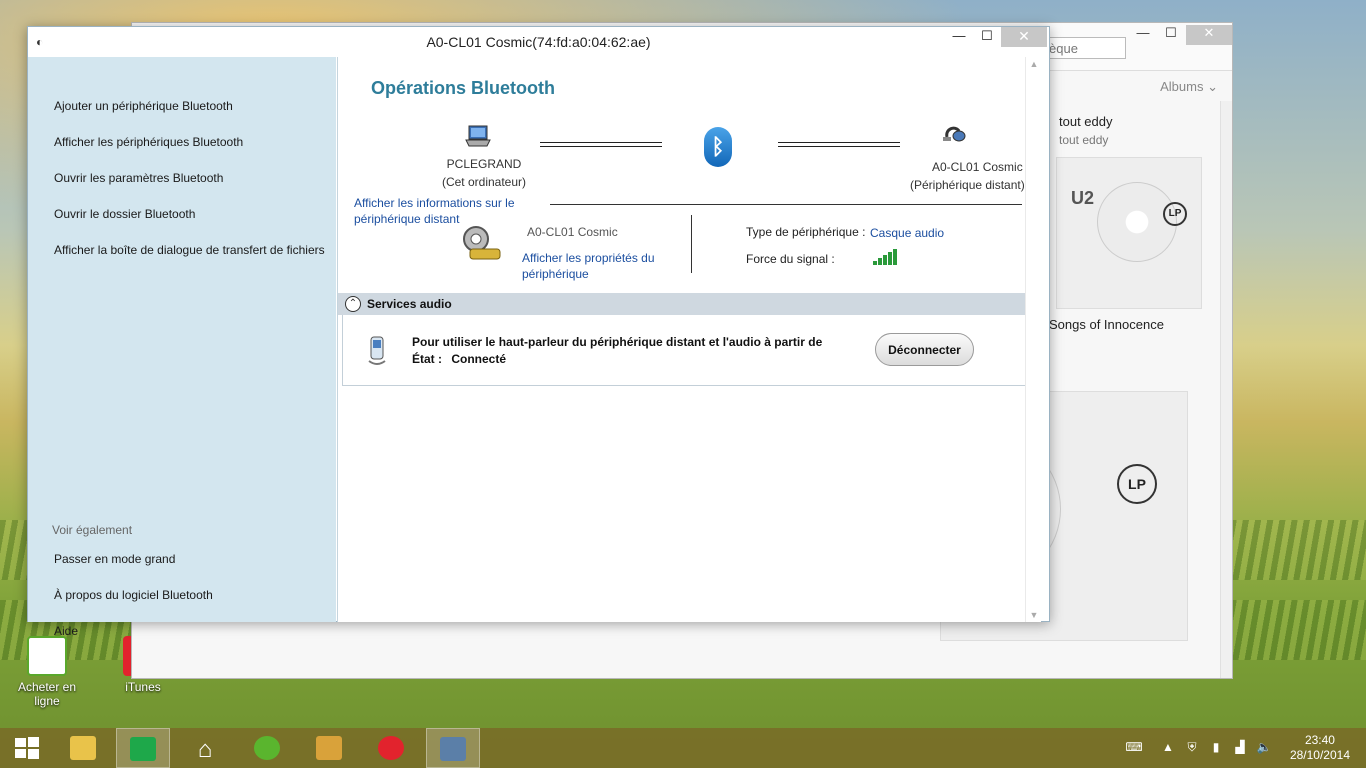  What do you see at coordinates (427, 359) in the screenshot?
I see `state-label: État :` at bounding box center [427, 359].